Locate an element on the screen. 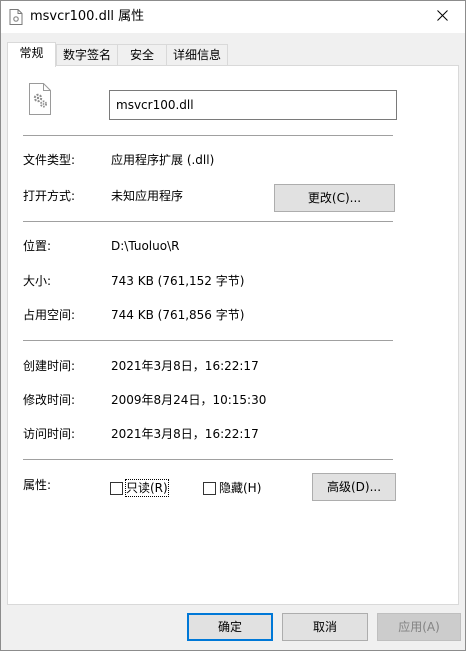 The height and width of the screenshot is (651, 466). file-type-label: 文件类型: is located at coordinates (49, 160).